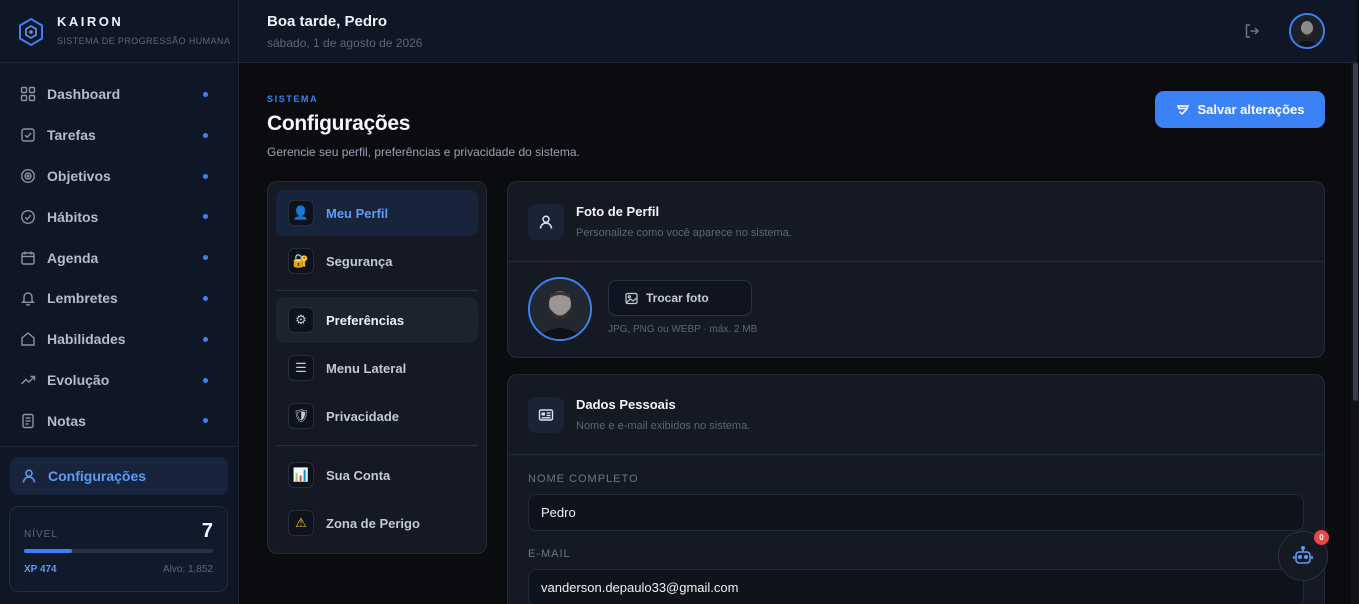  I want to click on save-icon, so click(1182, 109).